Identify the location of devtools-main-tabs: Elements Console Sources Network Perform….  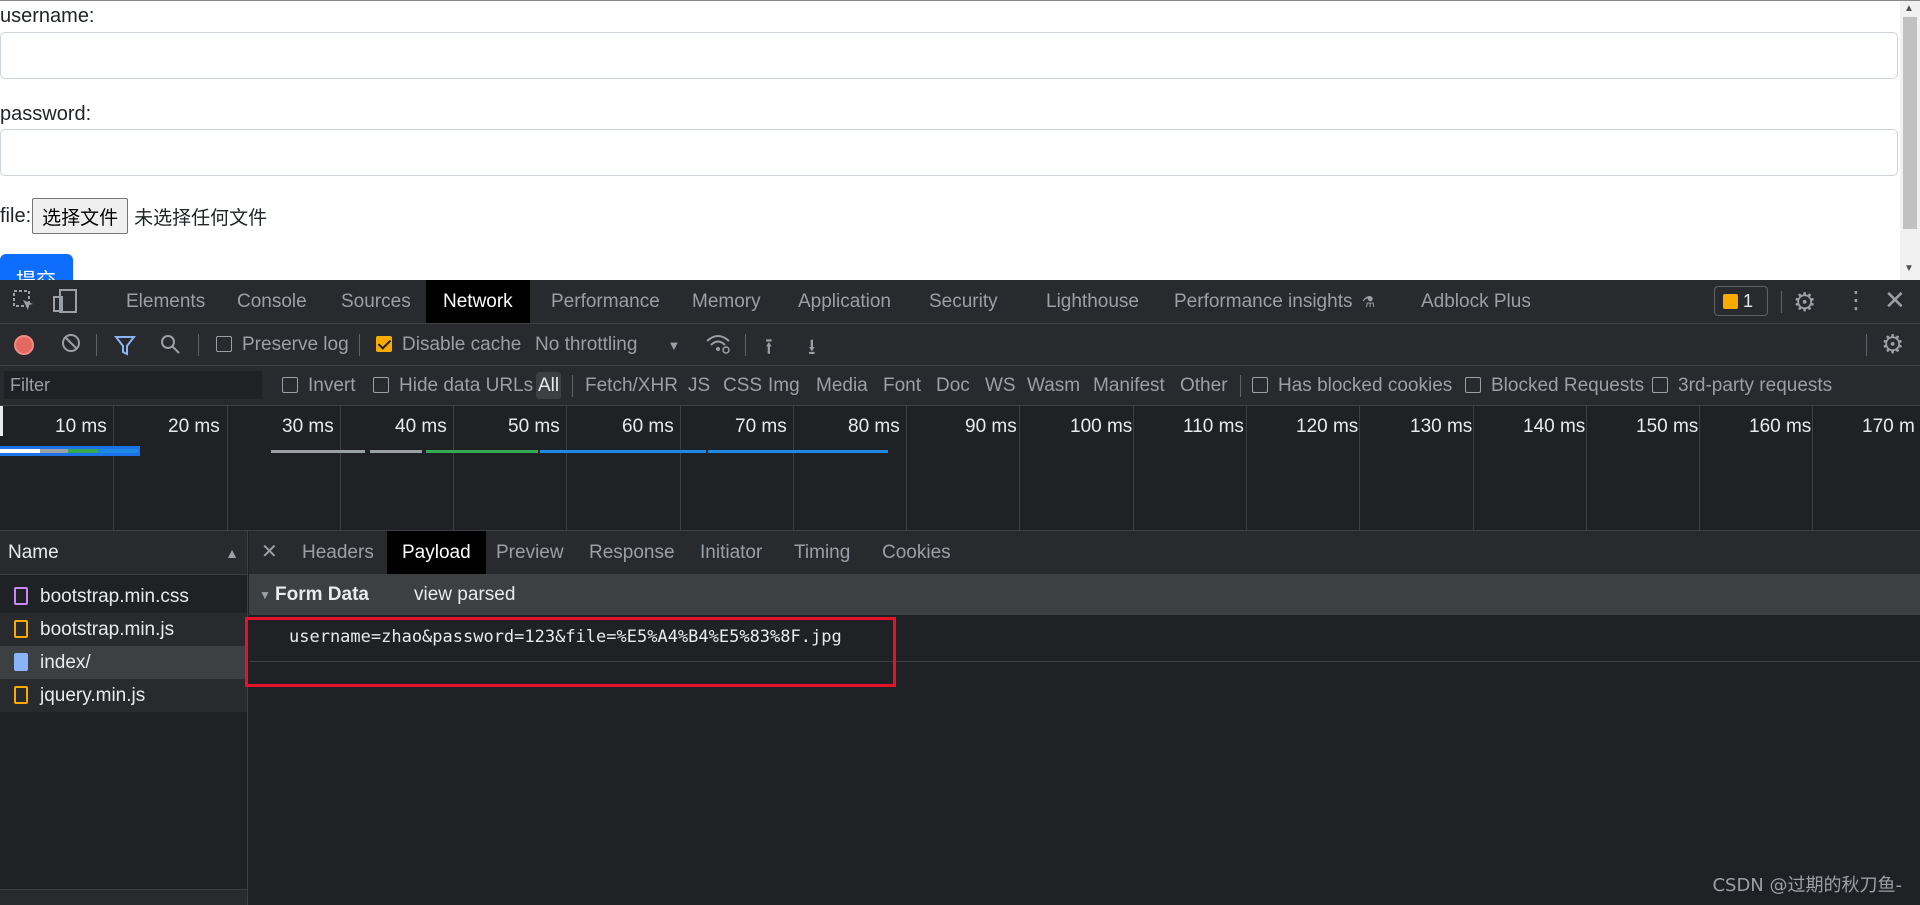
(960, 302).